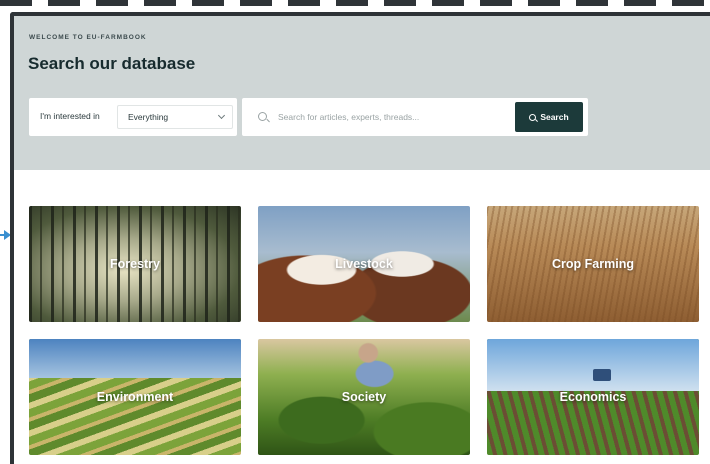 Image resolution: width=710 pixels, height=464 pixels. I want to click on interest-filter: I'm interested in Everything, so click(133, 117).